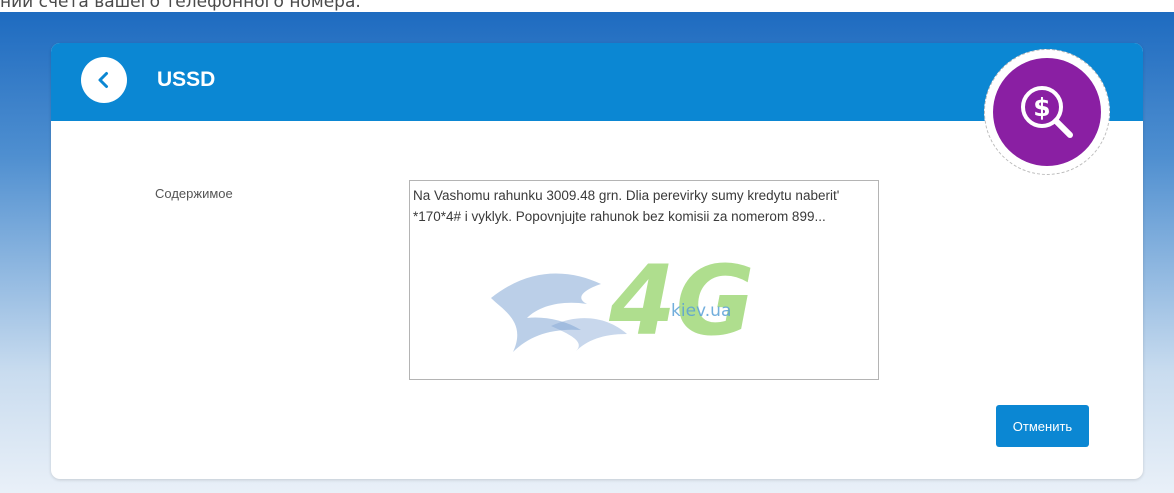 The height and width of the screenshot is (493, 1174). What do you see at coordinates (701, 311) in the screenshot?
I see `watermark-domain: kiev.ua` at bounding box center [701, 311].